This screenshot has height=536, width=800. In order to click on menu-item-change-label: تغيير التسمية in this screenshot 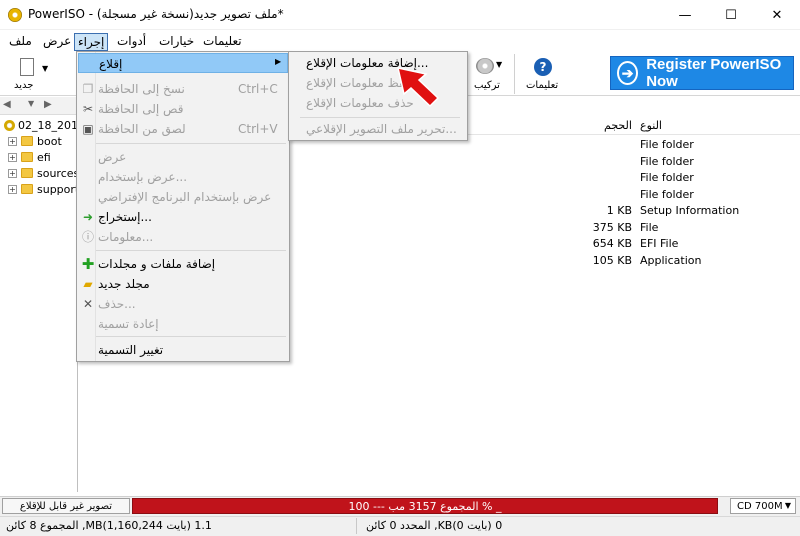, I will do `click(183, 350)`.